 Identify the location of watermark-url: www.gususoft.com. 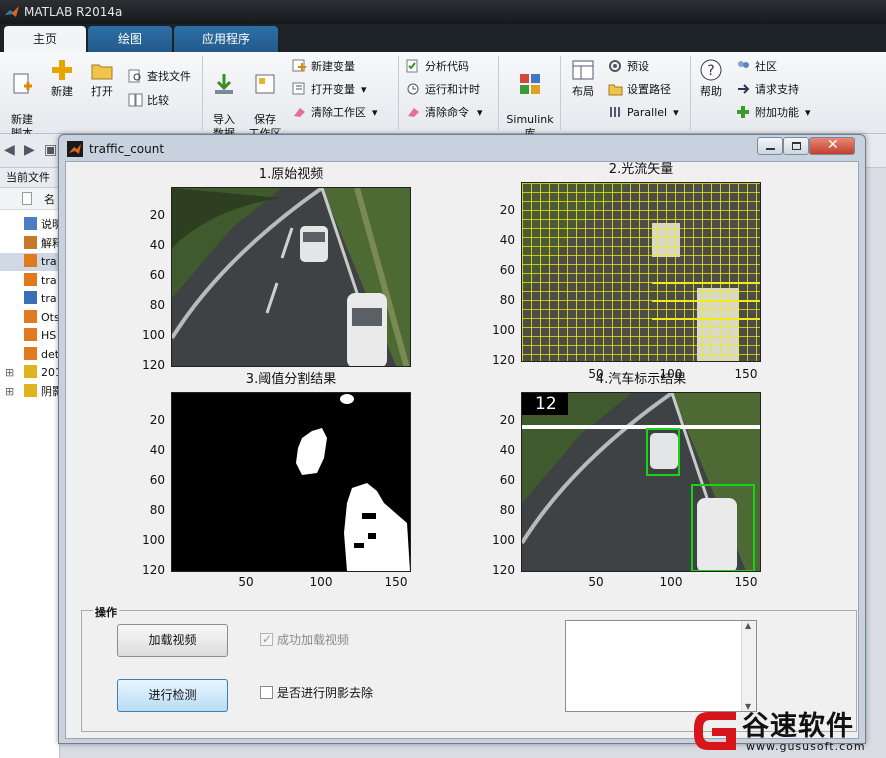
(806, 746).